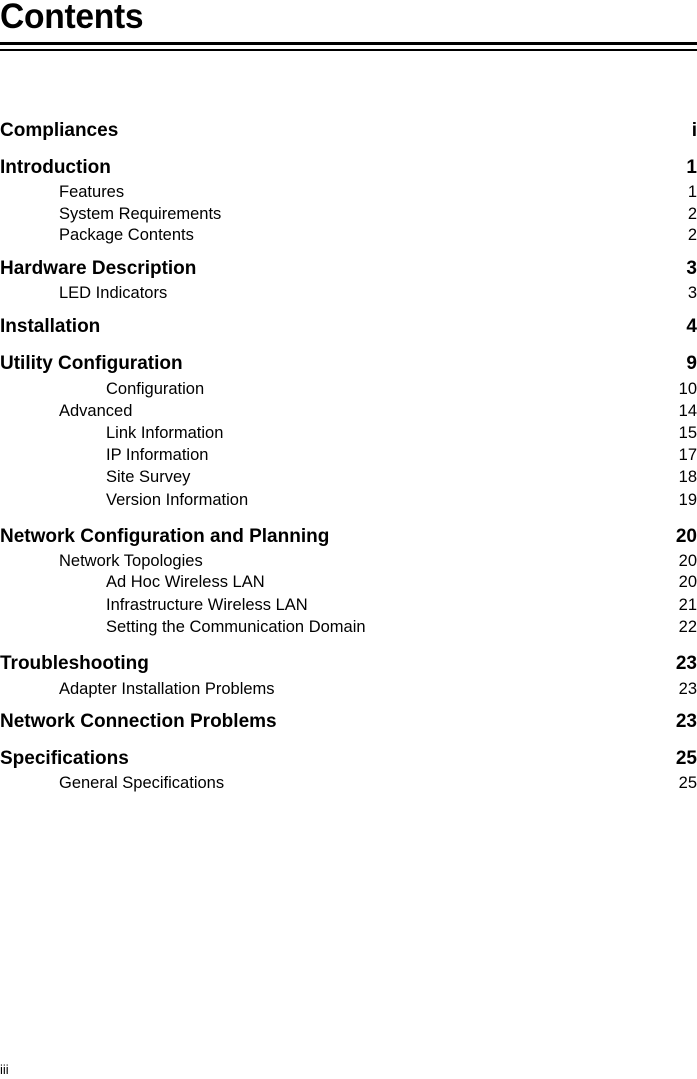  Describe the element at coordinates (155, 389) in the screenshot. I see `toc-entry-label: Configuration` at that location.